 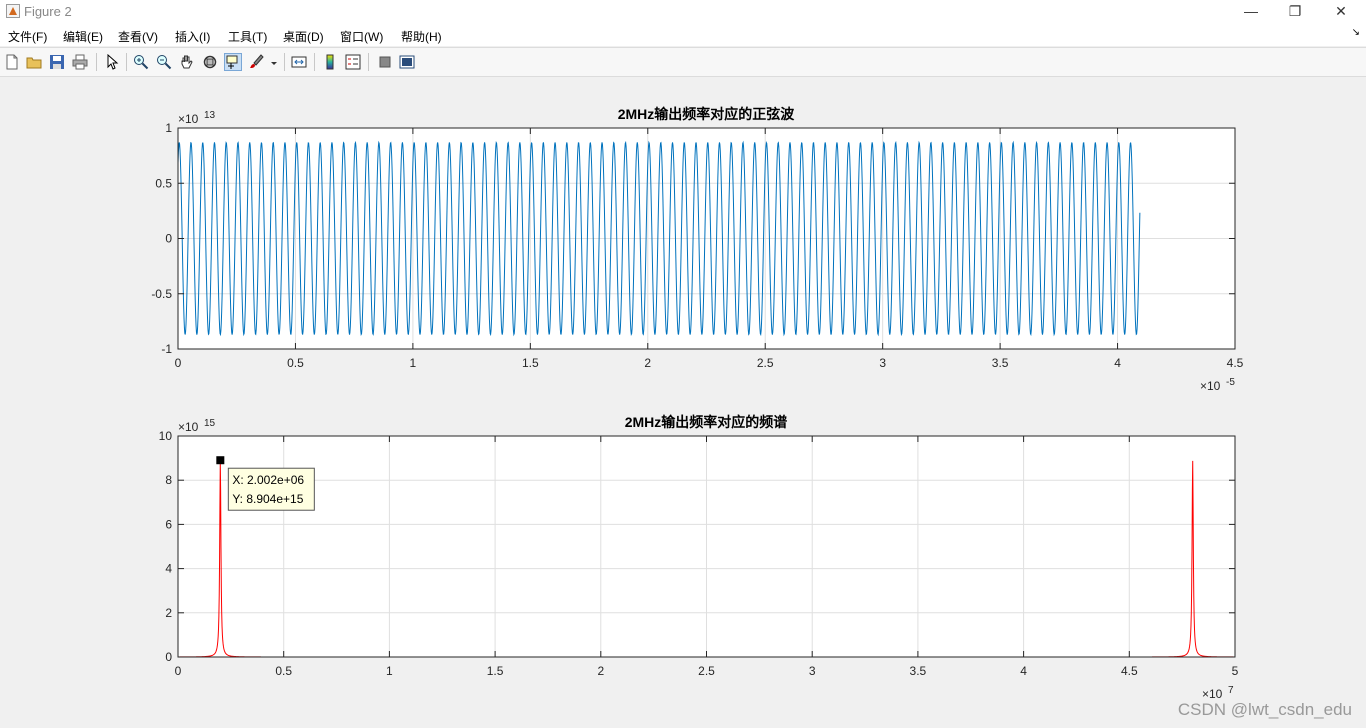 What do you see at coordinates (706, 422) in the screenshot?
I see `axes-title: 2MHz输出频率对应的频谱` at bounding box center [706, 422].